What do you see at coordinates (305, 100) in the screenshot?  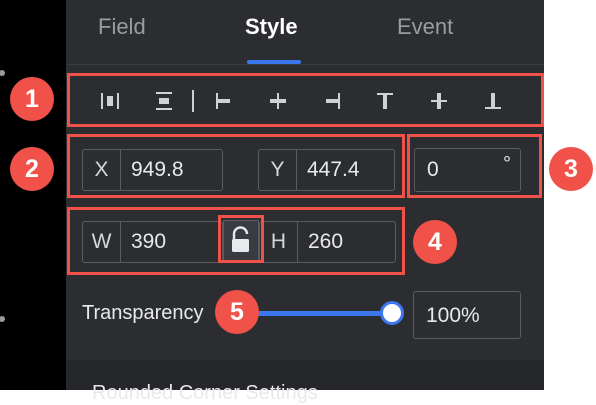 I see `highlight-box-alignment` at bounding box center [305, 100].